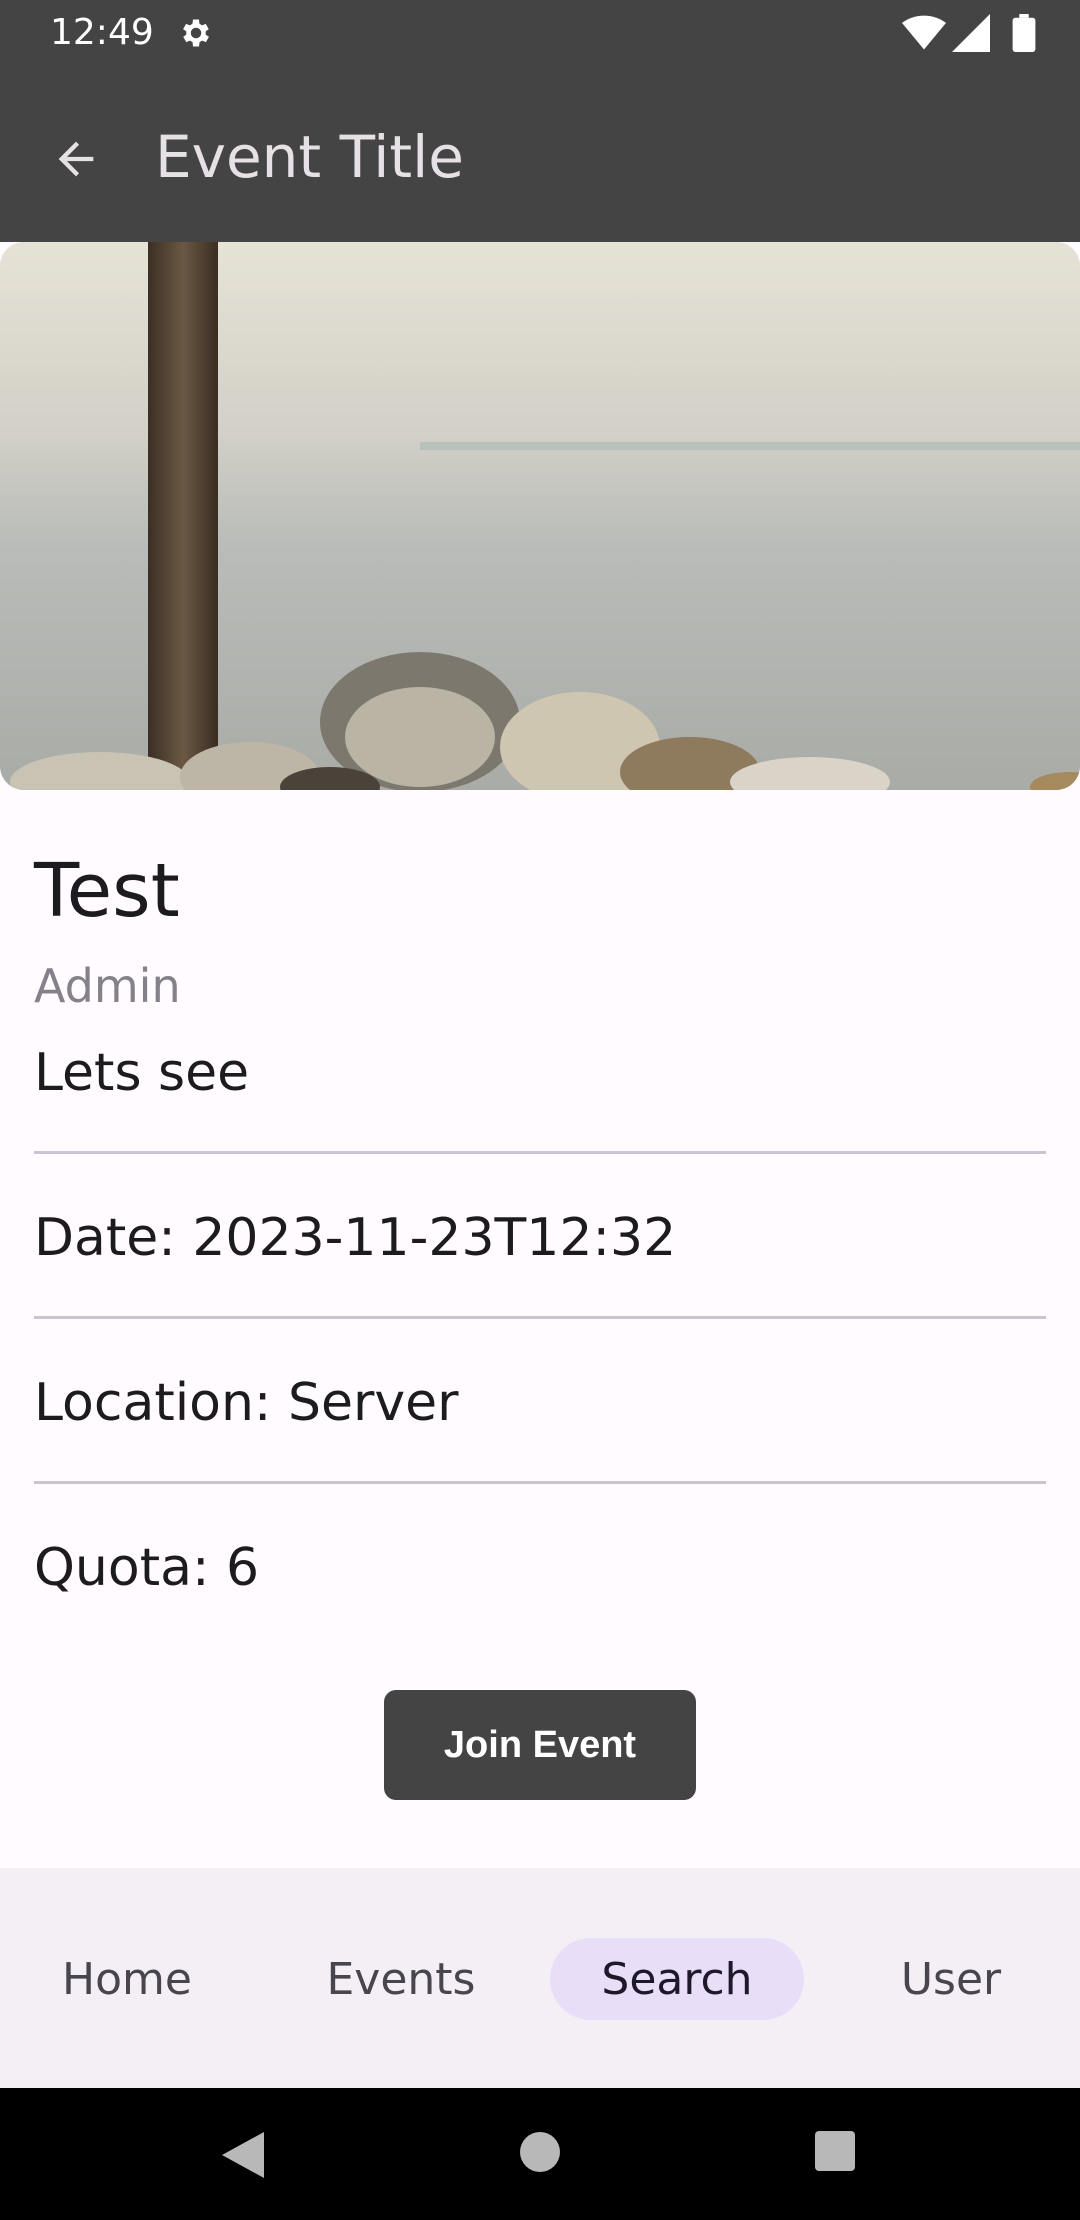 The width and height of the screenshot is (1080, 2220). What do you see at coordinates (540, 154) in the screenshot?
I see `top-app-bar: Event Title` at bounding box center [540, 154].